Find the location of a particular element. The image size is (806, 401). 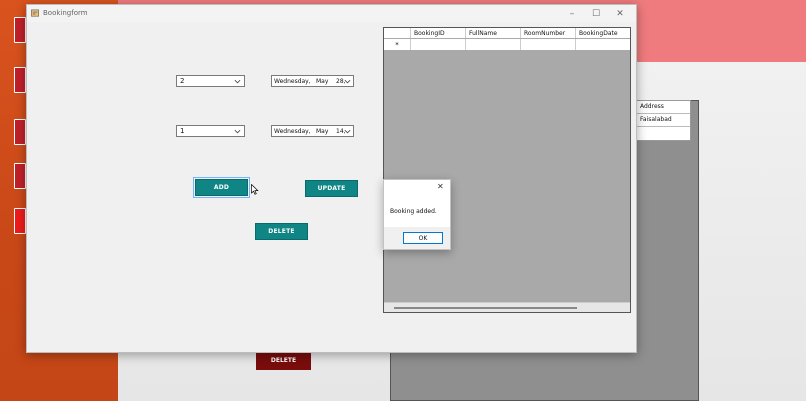

close-icon: ✕ is located at coordinates (441, 186).